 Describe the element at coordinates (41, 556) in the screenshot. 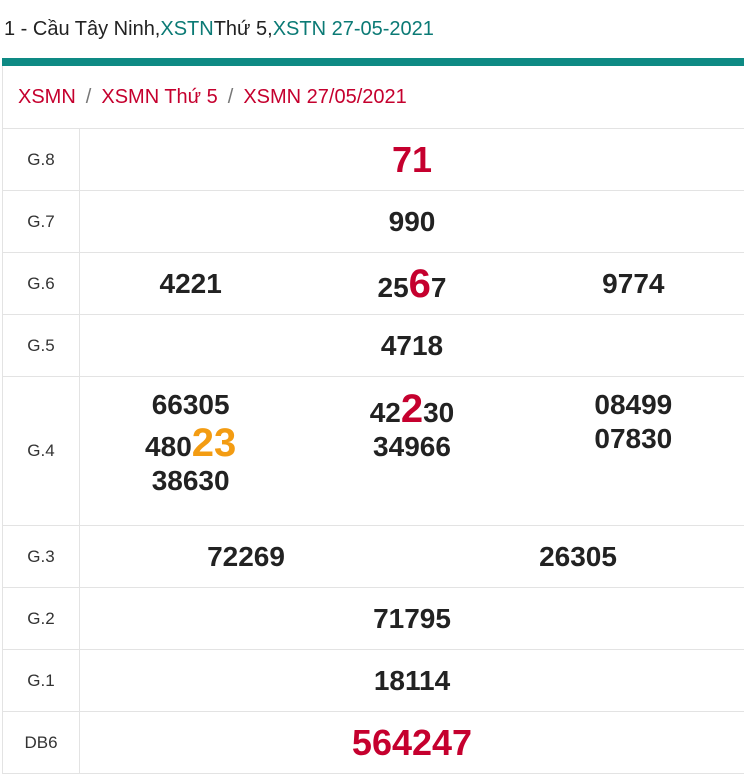

I see `prize-label: G.3` at that location.